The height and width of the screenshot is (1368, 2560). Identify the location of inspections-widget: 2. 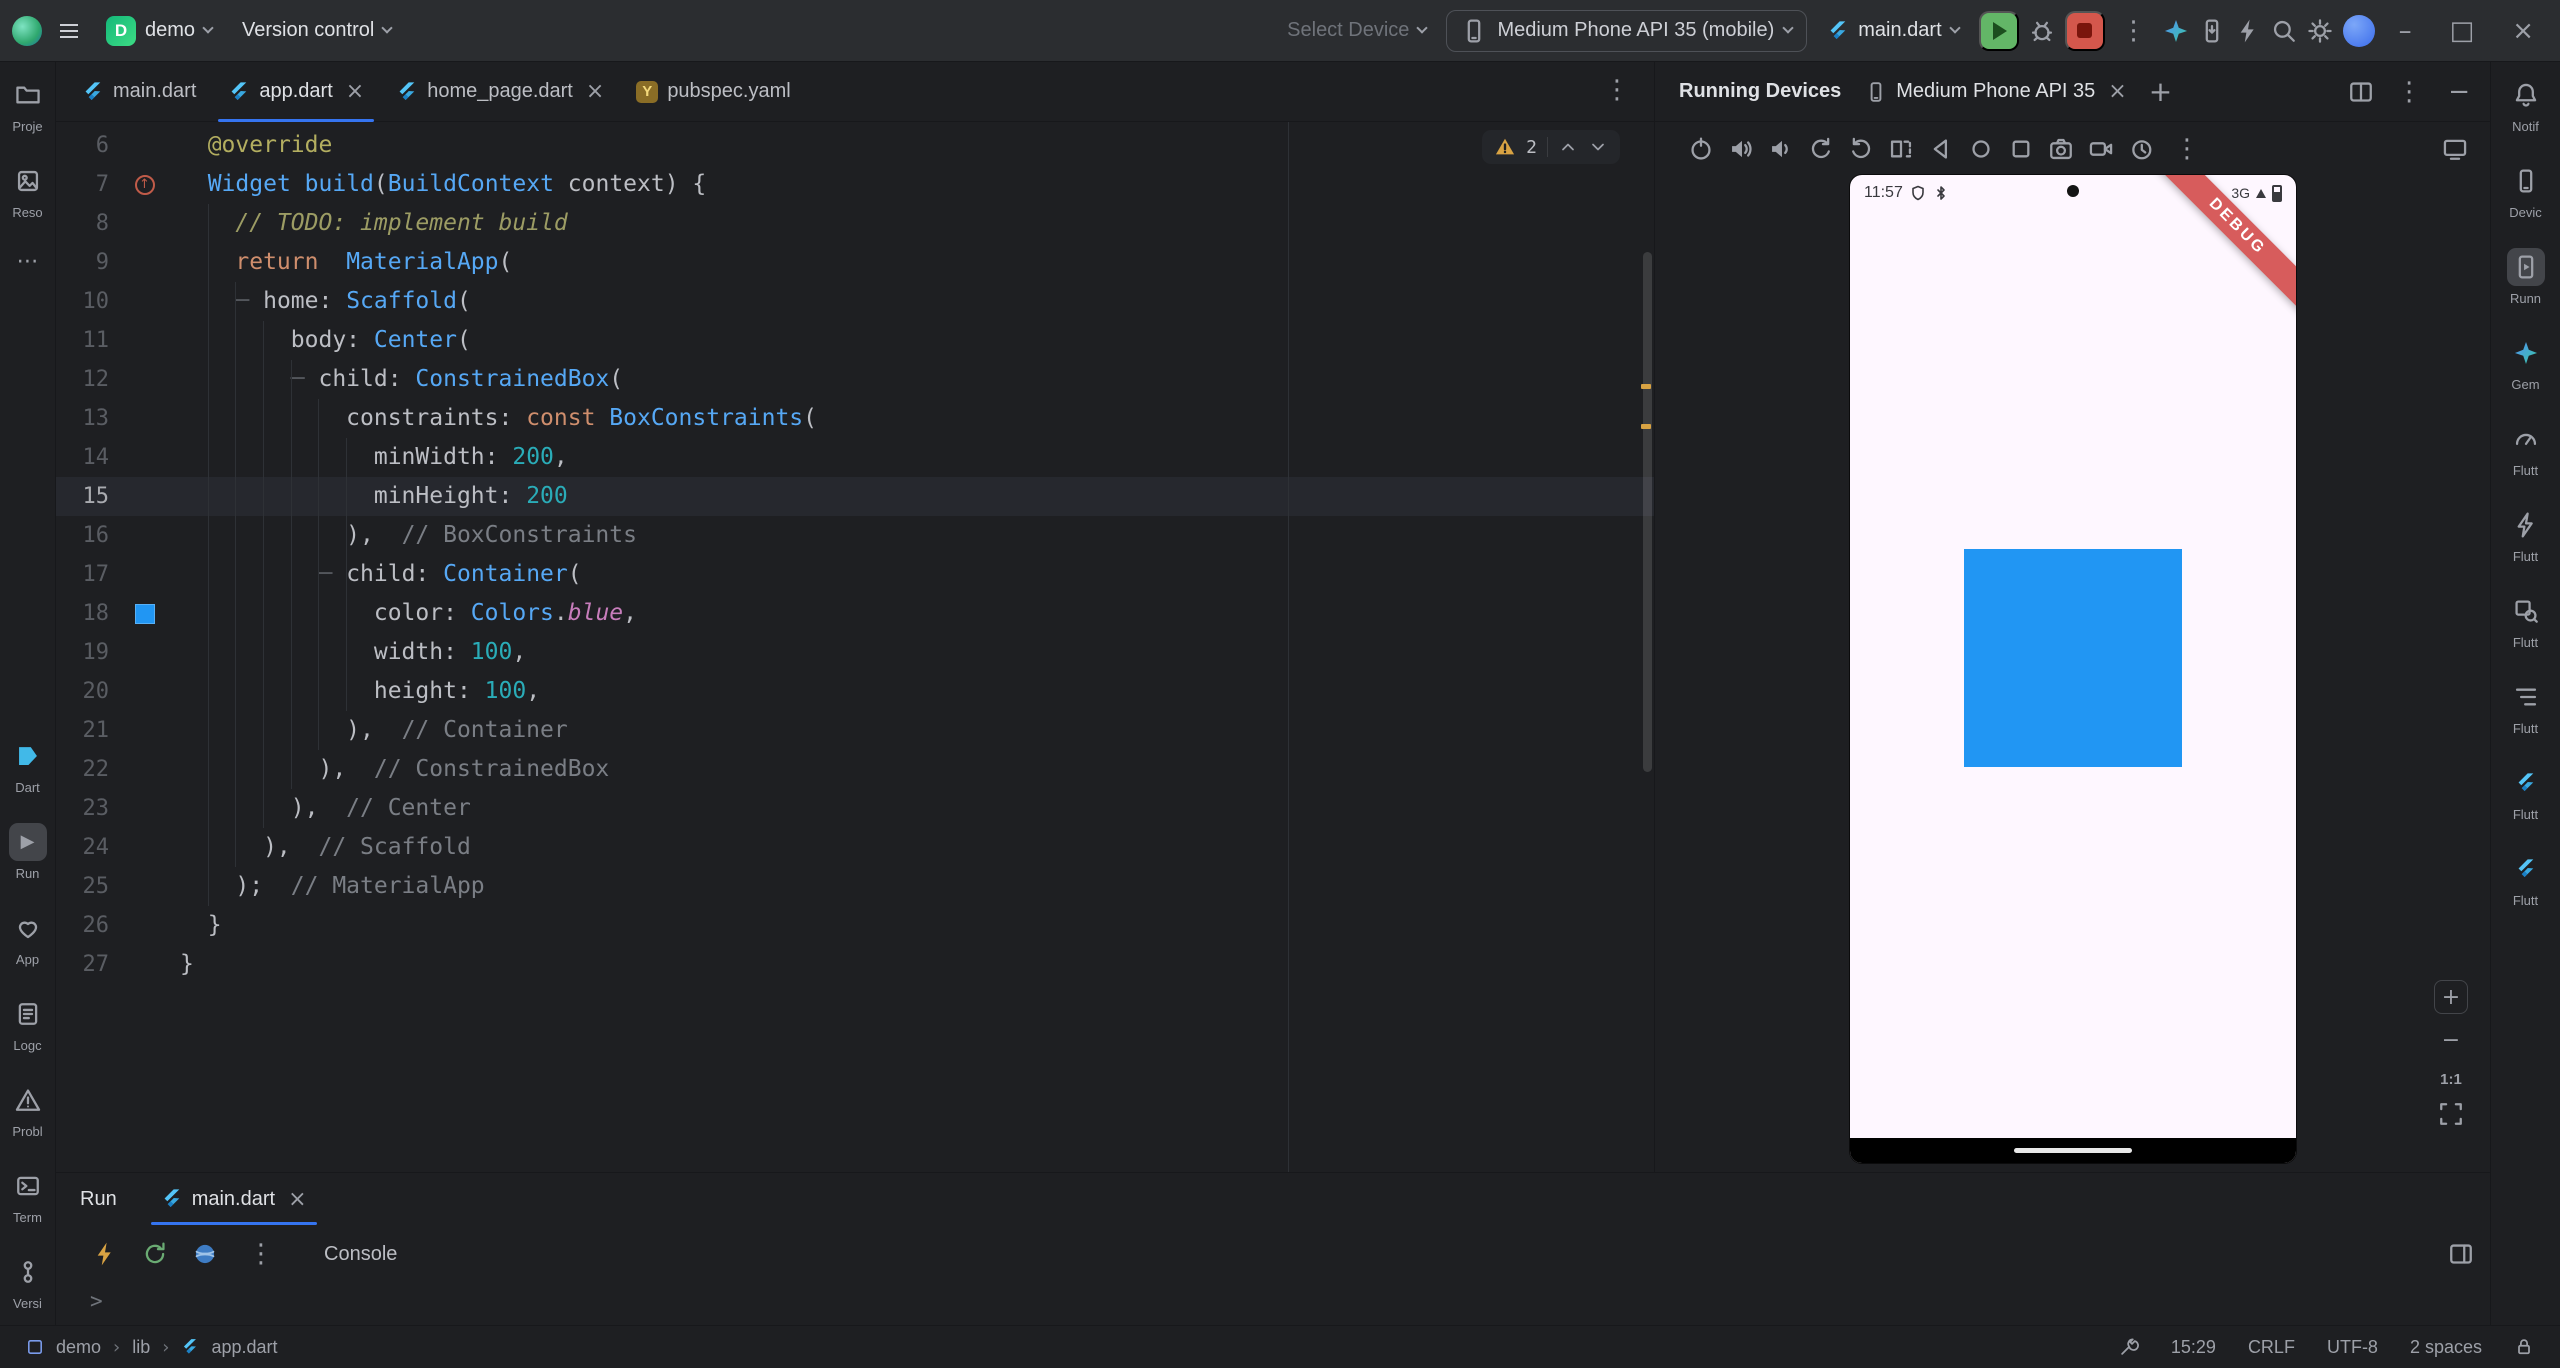
(1551, 147).